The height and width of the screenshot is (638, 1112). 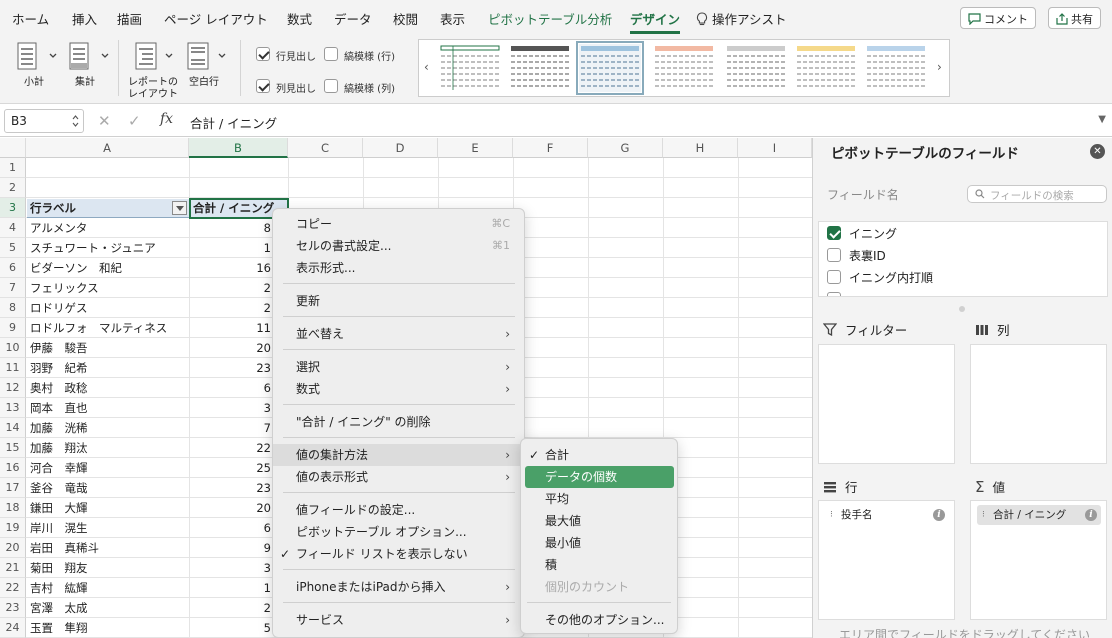 What do you see at coordinates (59, 448) in the screenshot?
I see `pivot-row-label-cell: 加藤 翔汰` at bounding box center [59, 448].